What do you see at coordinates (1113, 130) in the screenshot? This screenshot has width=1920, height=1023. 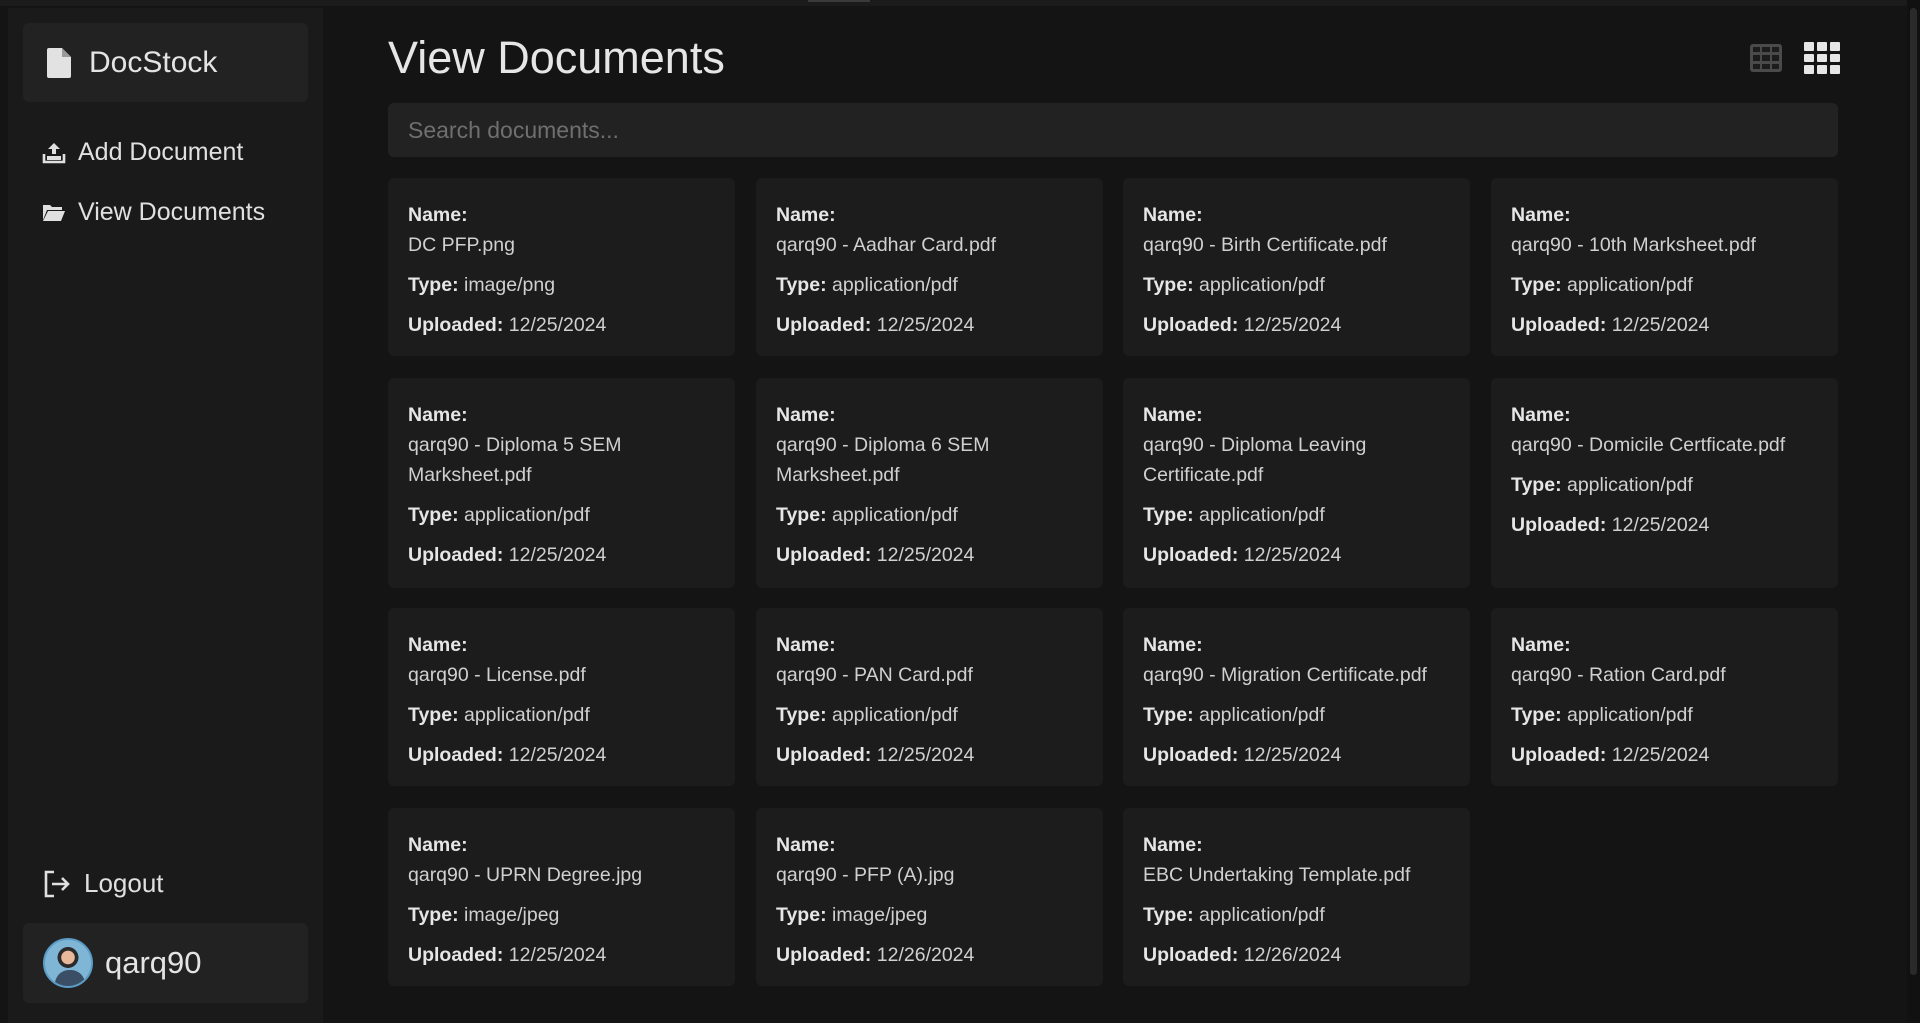 I see `search-input` at bounding box center [1113, 130].